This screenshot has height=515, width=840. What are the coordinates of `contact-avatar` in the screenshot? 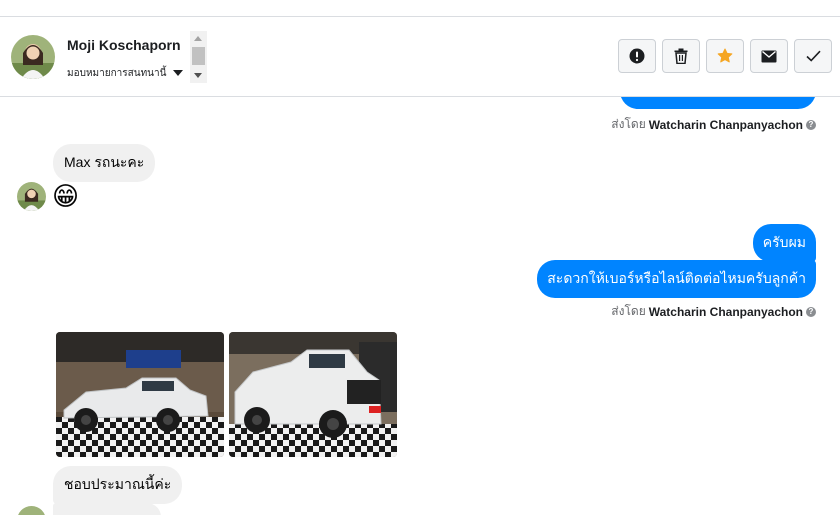 It's located at (33, 57).